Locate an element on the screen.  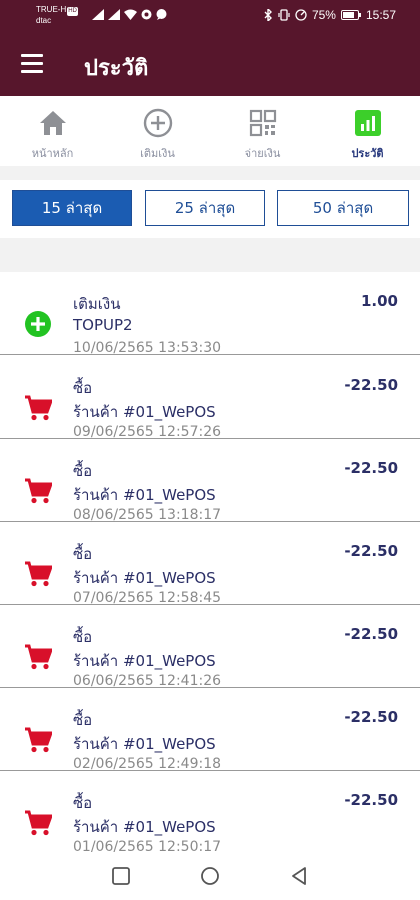
battery-percent: 75% is located at coordinates (323, 15).